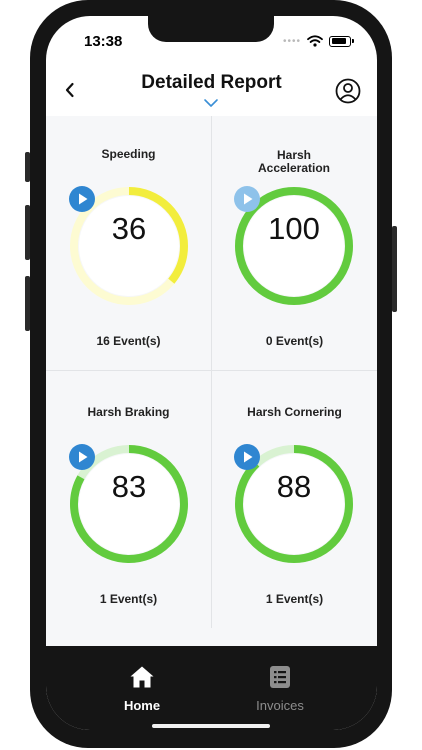  I want to click on bottom-tab-bar: Home Invoices, so click(211, 688).